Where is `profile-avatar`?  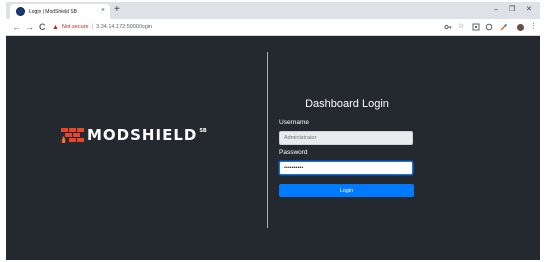 profile-avatar is located at coordinates (520, 27).